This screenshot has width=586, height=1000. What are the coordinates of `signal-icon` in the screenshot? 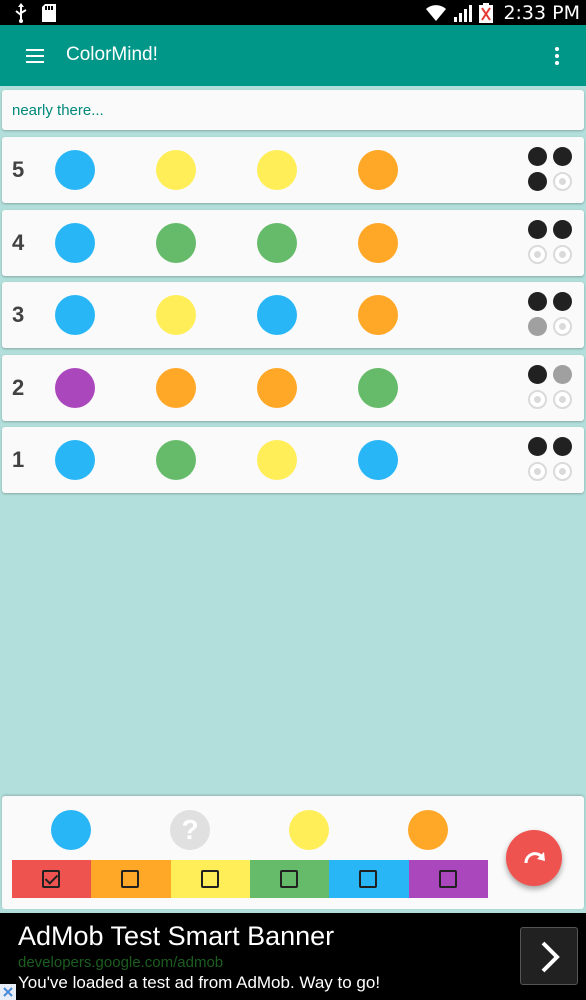 It's located at (463, 13).